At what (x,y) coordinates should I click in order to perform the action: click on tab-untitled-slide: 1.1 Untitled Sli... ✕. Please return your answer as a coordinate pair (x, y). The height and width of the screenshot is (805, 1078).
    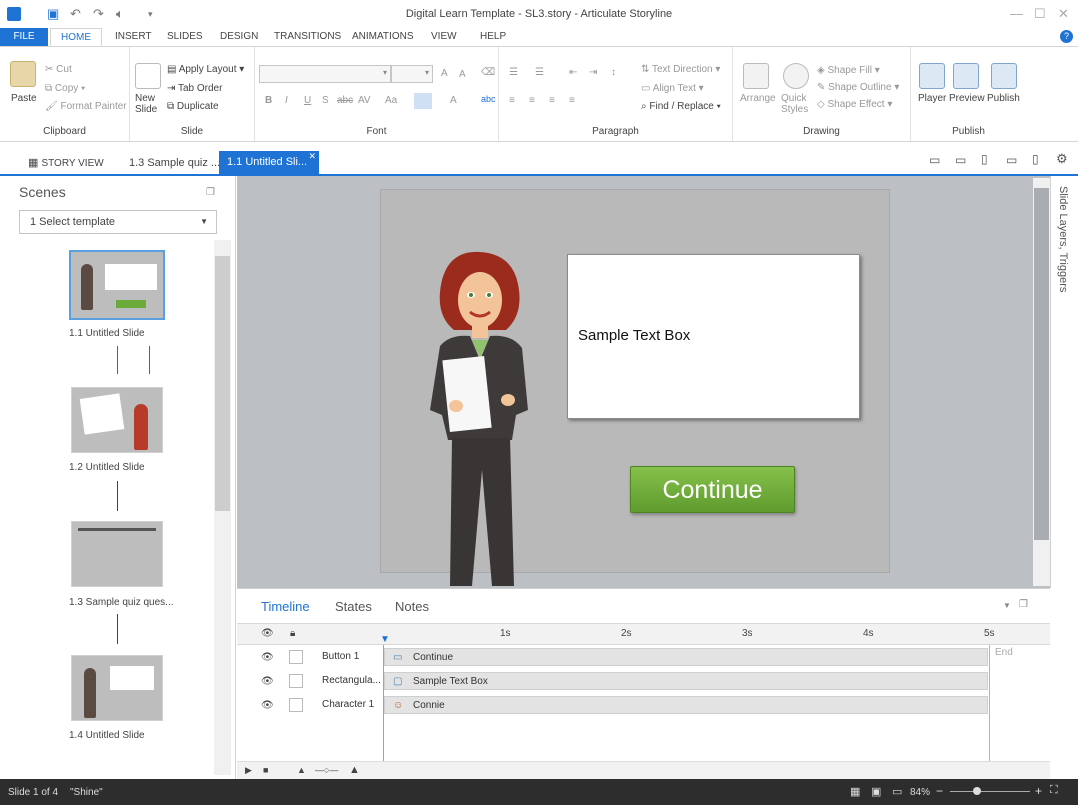
    Looking at the image, I should click on (269, 163).